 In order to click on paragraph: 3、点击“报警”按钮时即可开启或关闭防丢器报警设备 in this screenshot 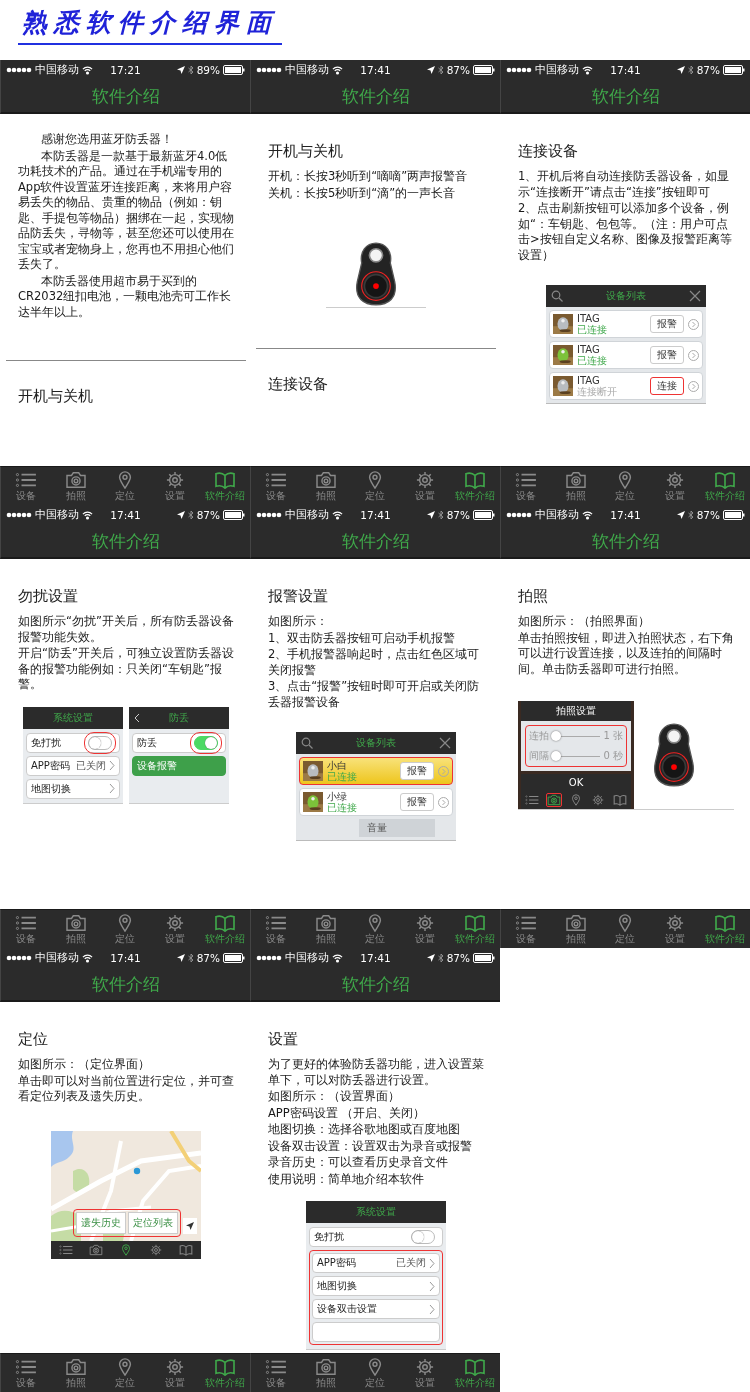, I will do `click(374, 694)`.